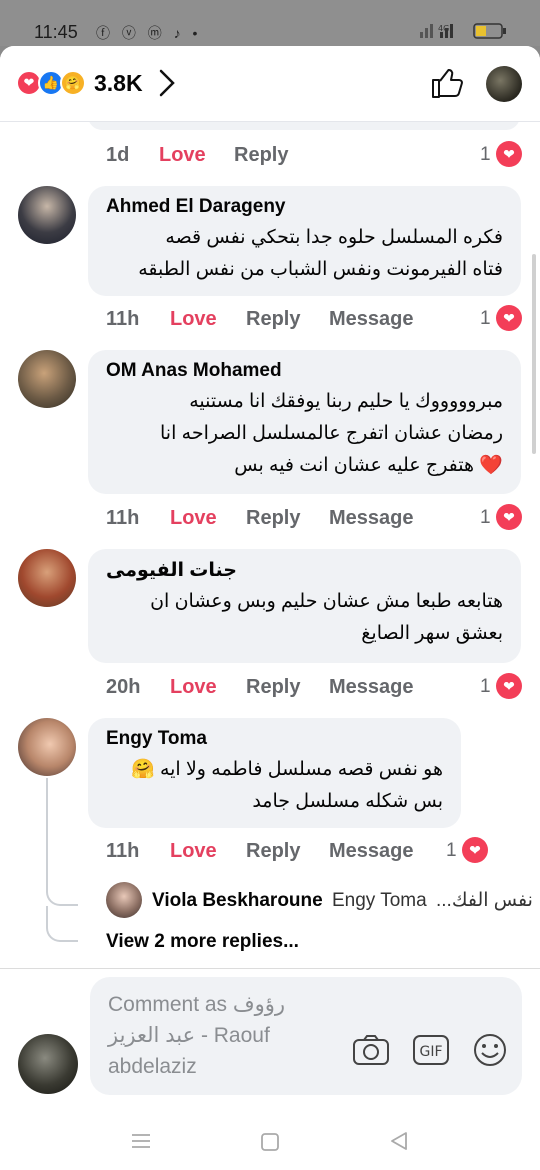 This screenshot has height=1170, width=540. Describe the element at coordinates (331, 433) in the screenshot. I see `comment-text-line: رمضان عشان اتفرج عالمسلسل الصراحه انا` at that location.